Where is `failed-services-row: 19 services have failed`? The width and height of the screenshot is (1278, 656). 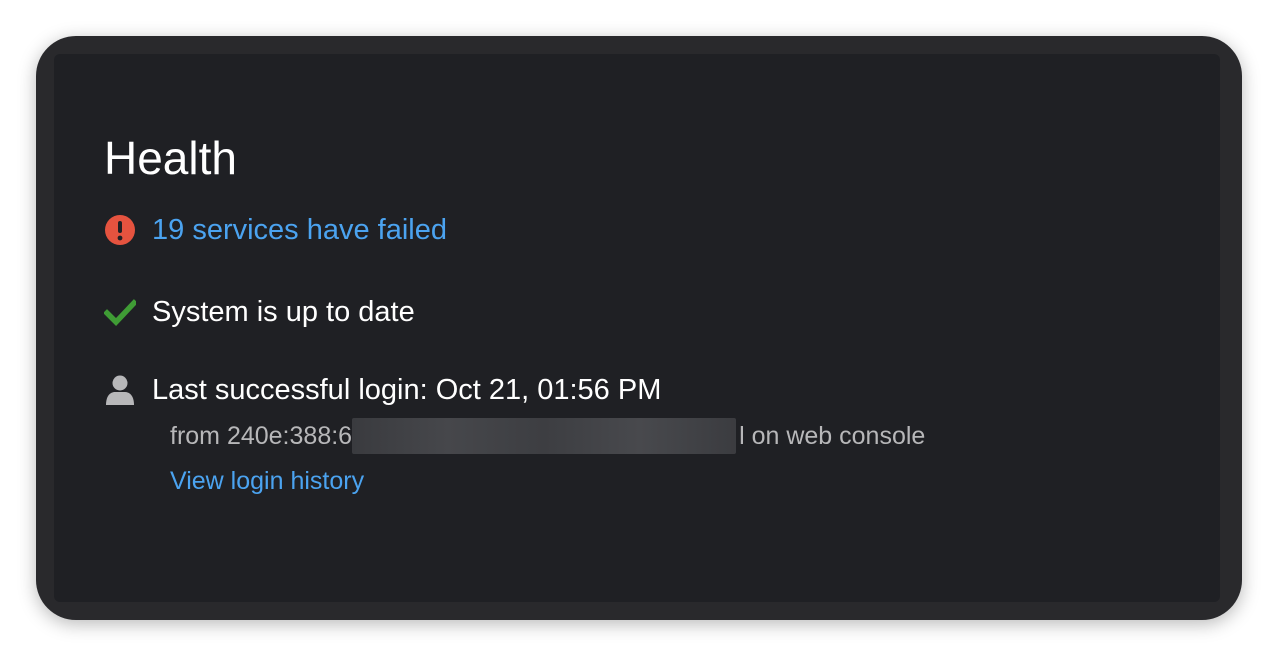
failed-services-row: 19 services have failed is located at coordinates (275, 230).